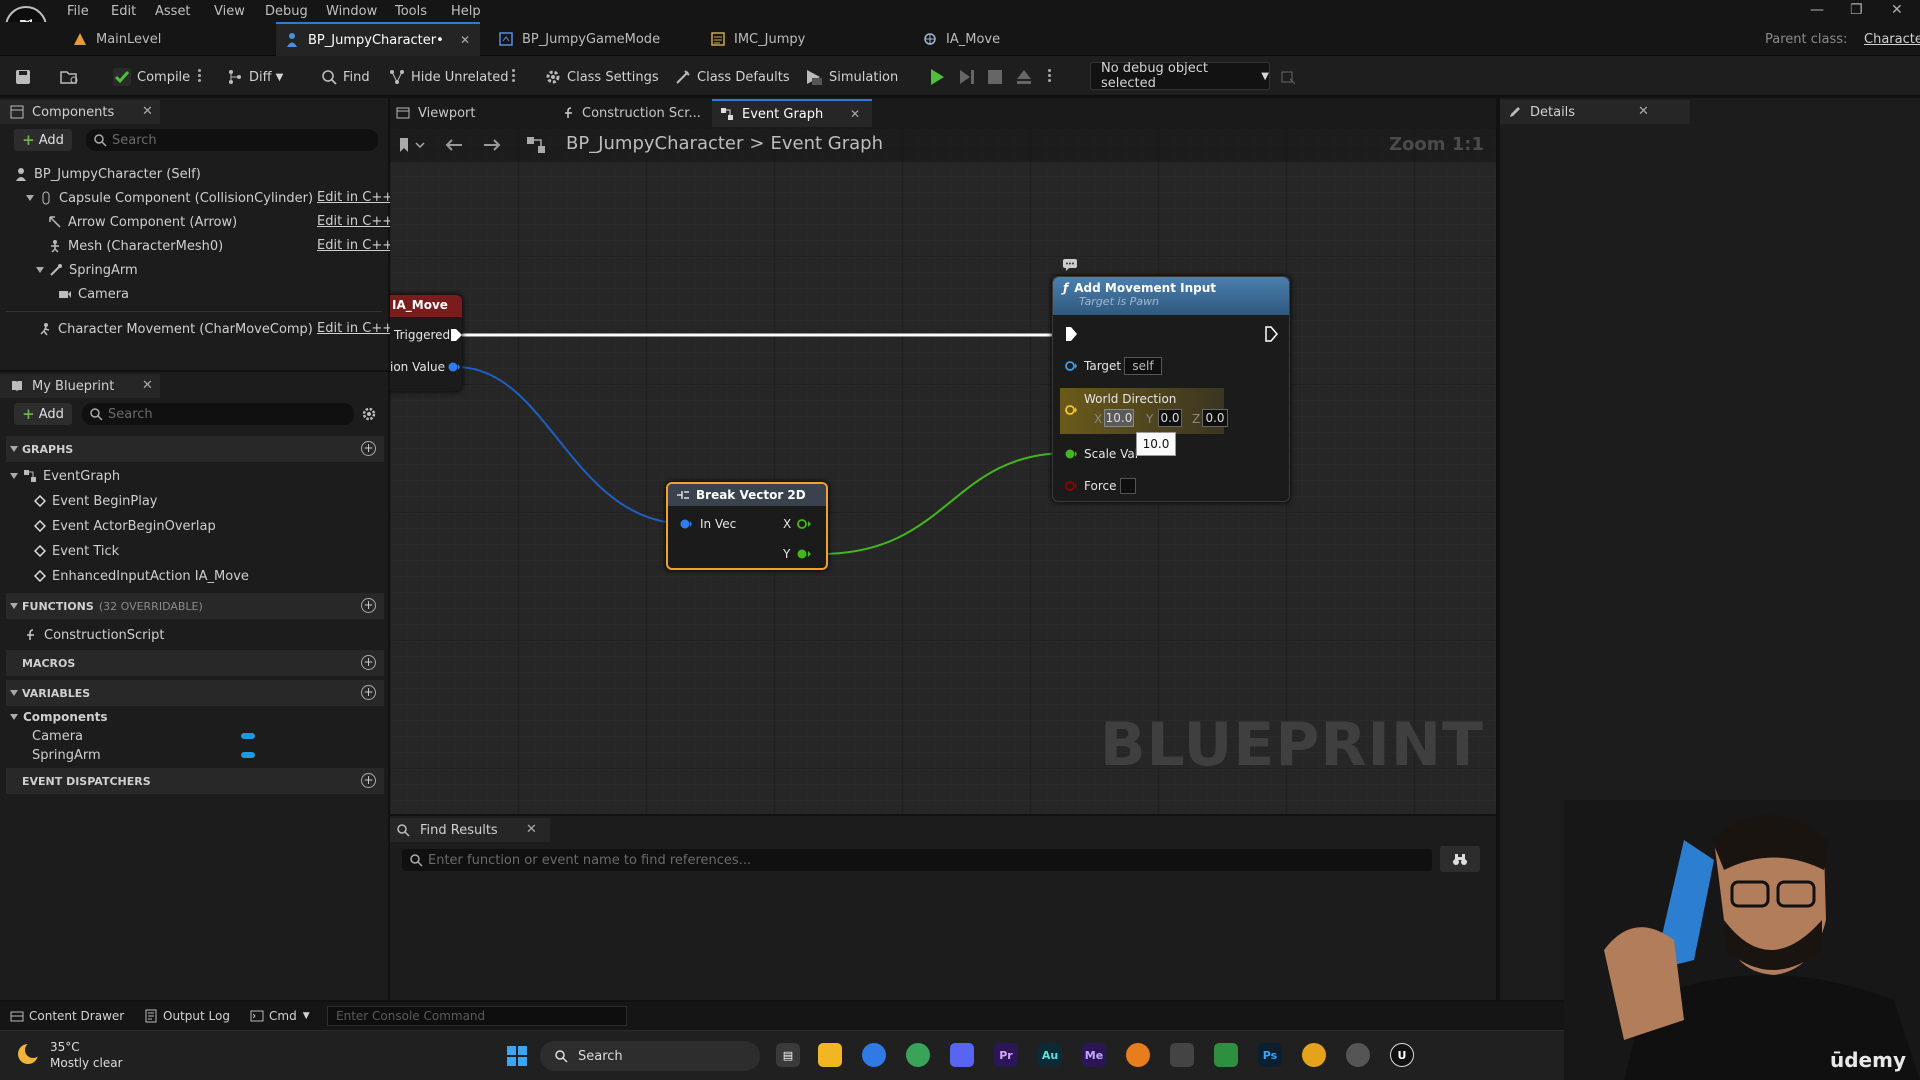 The image size is (1920, 1080). I want to click on menu-debug: Debug, so click(286, 11).